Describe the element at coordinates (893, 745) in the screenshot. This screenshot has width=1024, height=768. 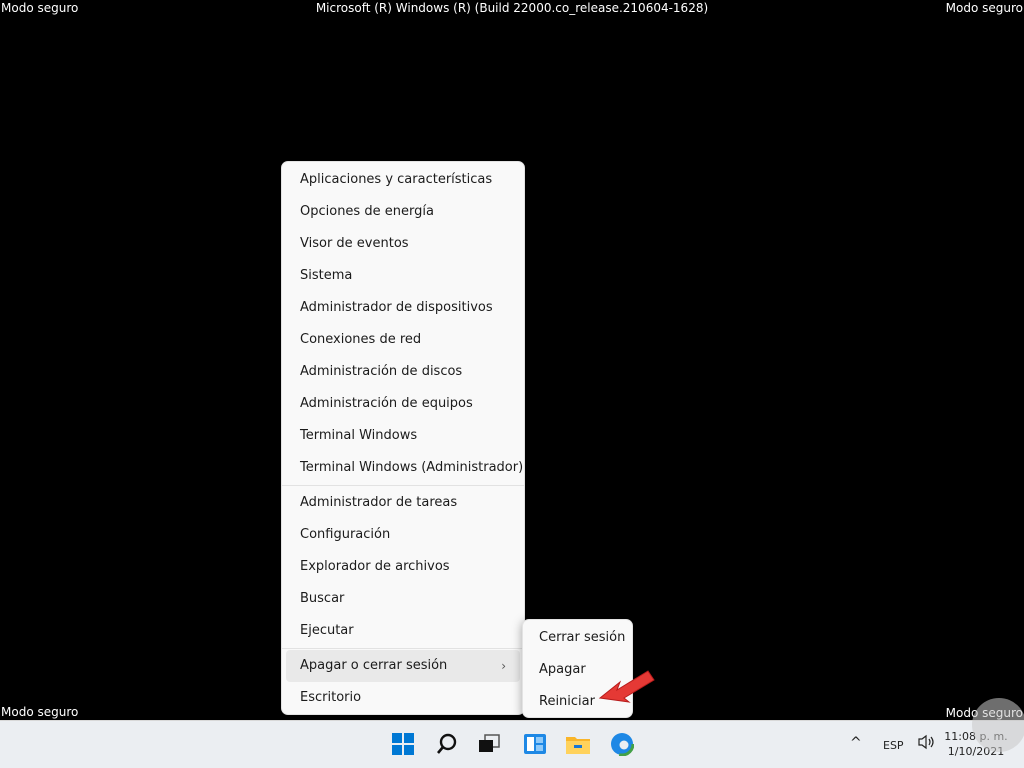
I see `input-language-indicator: ESP` at that location.